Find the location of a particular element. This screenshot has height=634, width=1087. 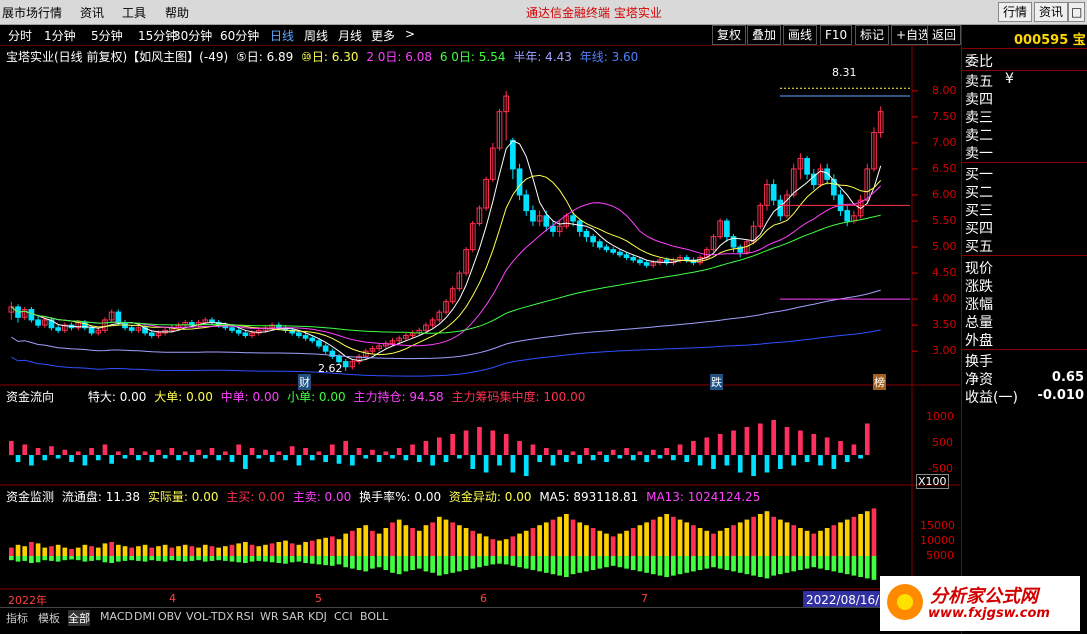

tab-indicator: 指标 is located at coordinates (17, 618).